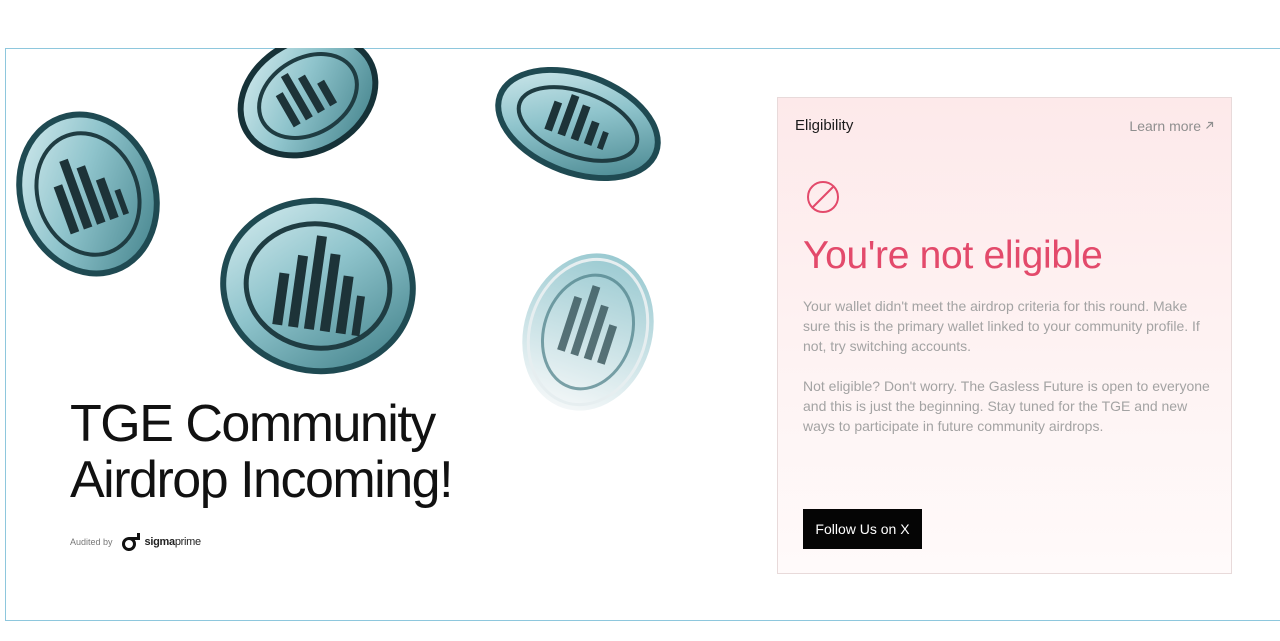  I want to click on sigma-prime-logo: sigmaprime, so click(161, 542).